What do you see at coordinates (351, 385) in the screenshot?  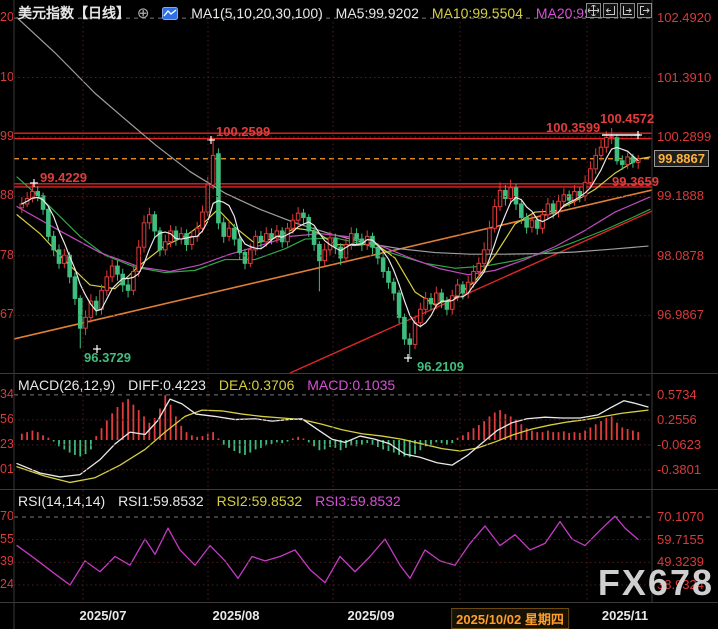 I see `macd-macd-value: MACD:0.1035` at bounding box center [351, 385].